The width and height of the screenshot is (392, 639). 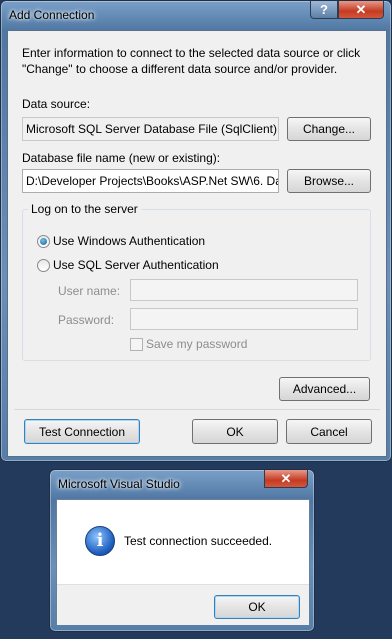 I want to click on message-box-title: Microsoft Visual Studio, so click(x=119, y=484).